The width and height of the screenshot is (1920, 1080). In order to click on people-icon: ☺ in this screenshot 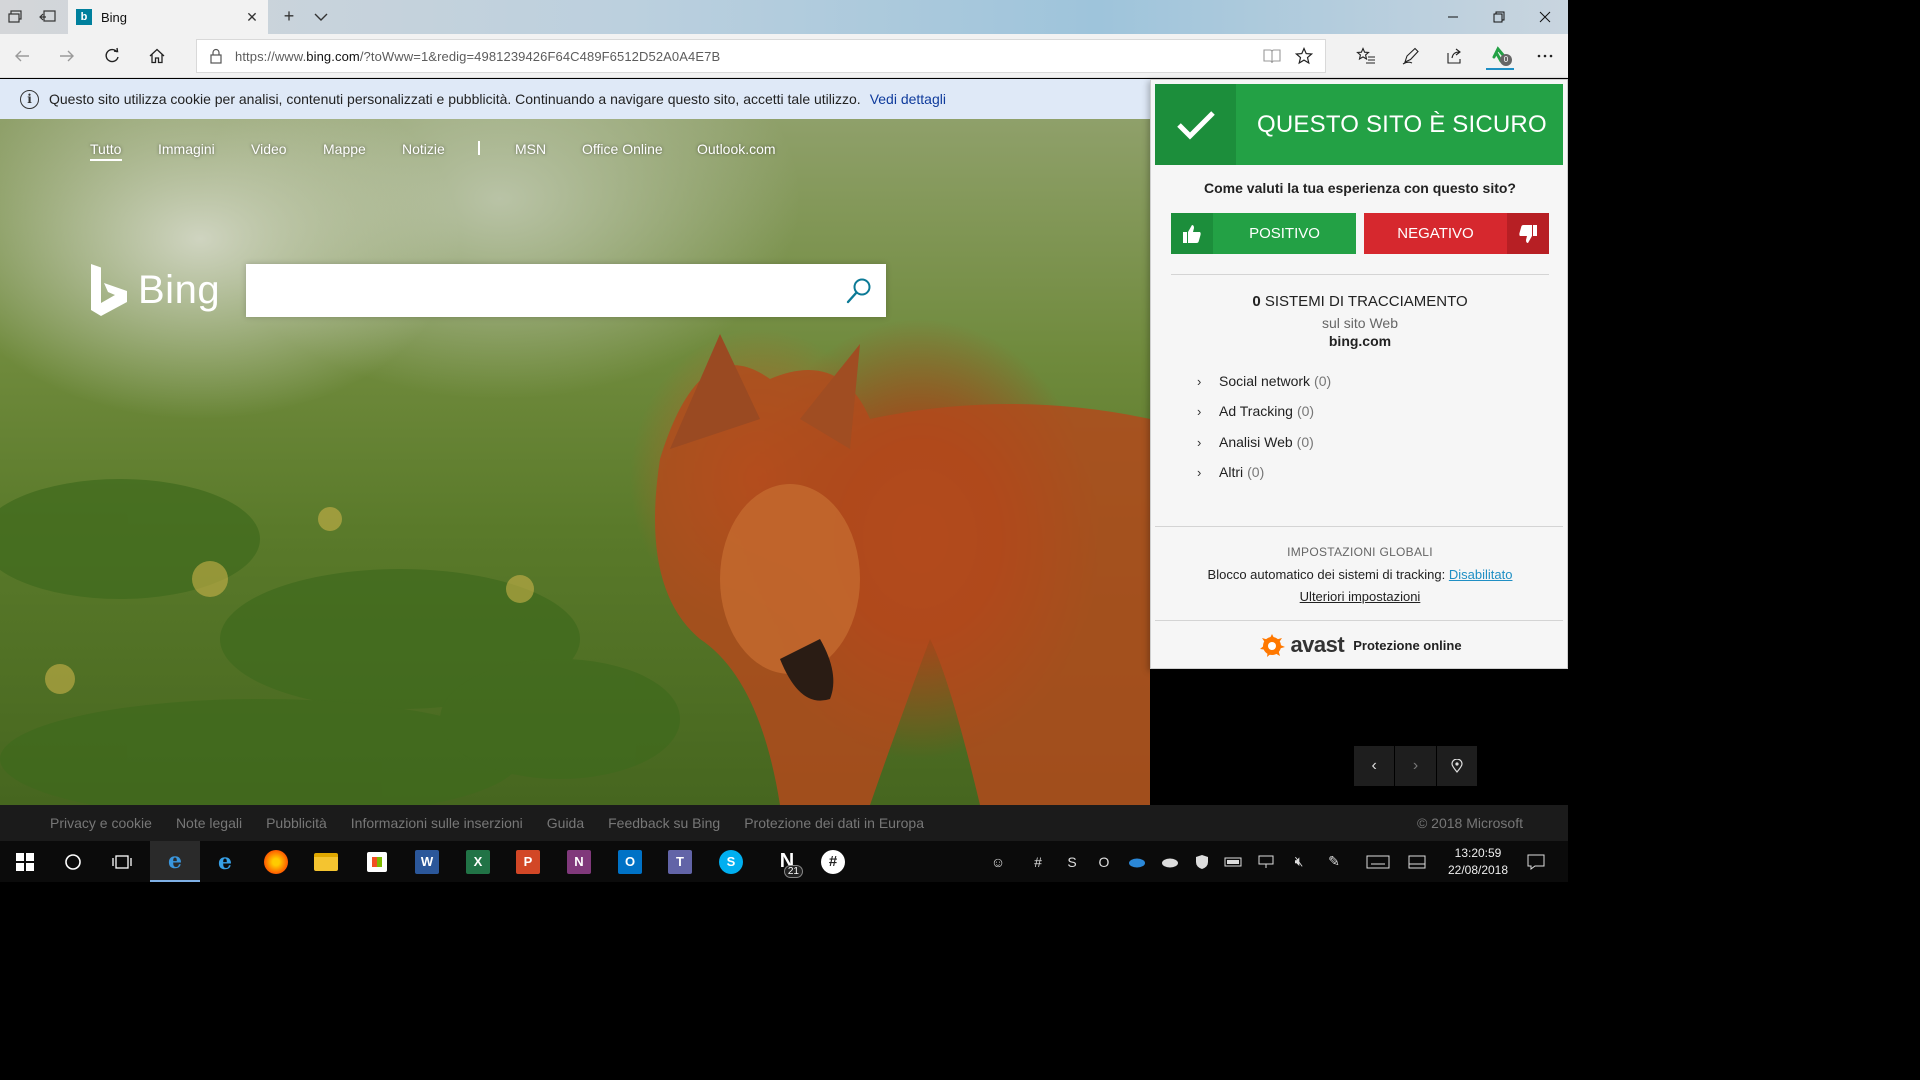, I will do `click(998, 861)`.